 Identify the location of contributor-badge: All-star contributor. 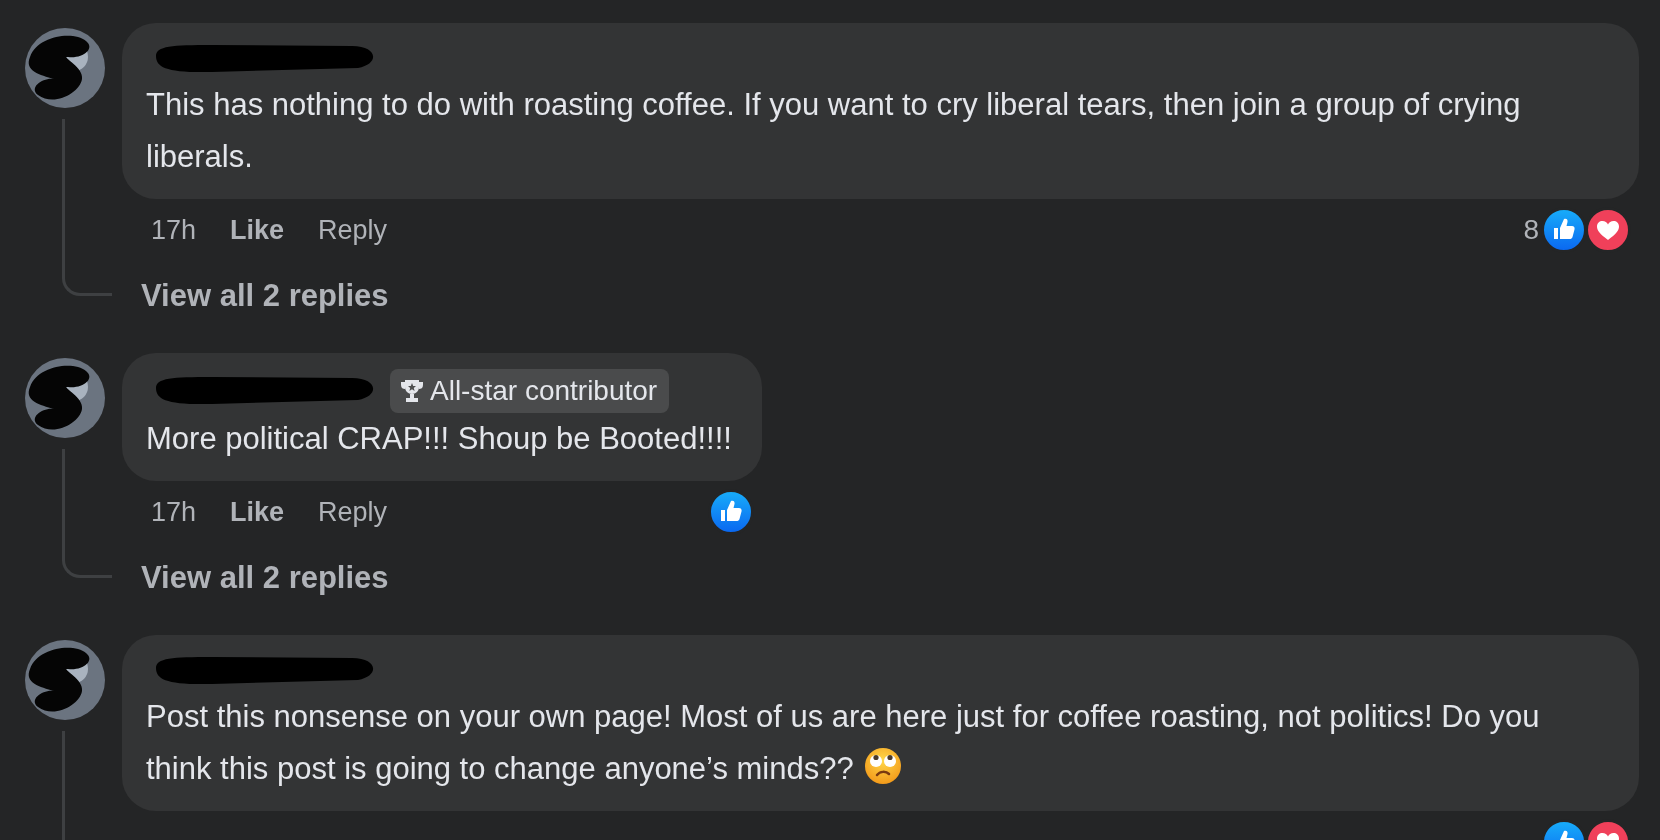
(530, 391).